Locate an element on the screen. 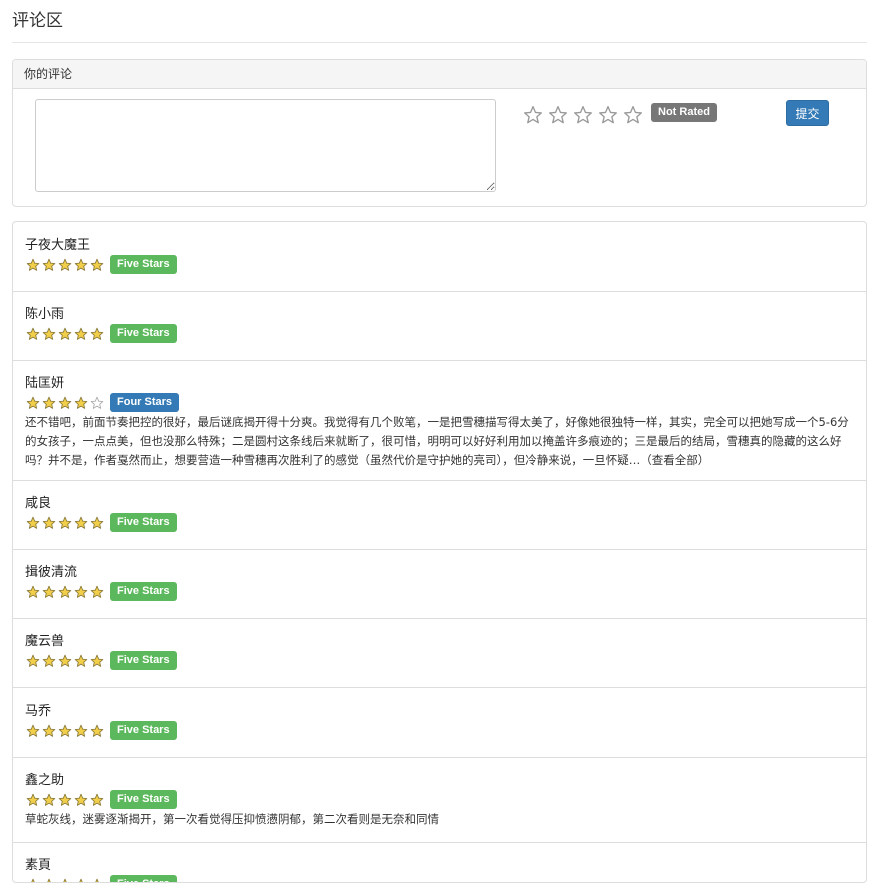  submit-button: 提交 is located at coordinates (807, 113).